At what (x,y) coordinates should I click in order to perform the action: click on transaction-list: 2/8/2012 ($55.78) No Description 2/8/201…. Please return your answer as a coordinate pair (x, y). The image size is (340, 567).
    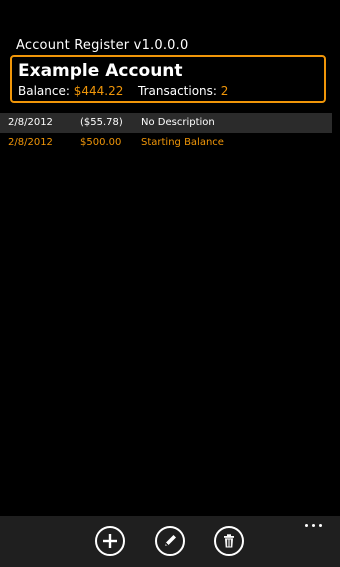
    Looking at the image, I should click on (166, 133).